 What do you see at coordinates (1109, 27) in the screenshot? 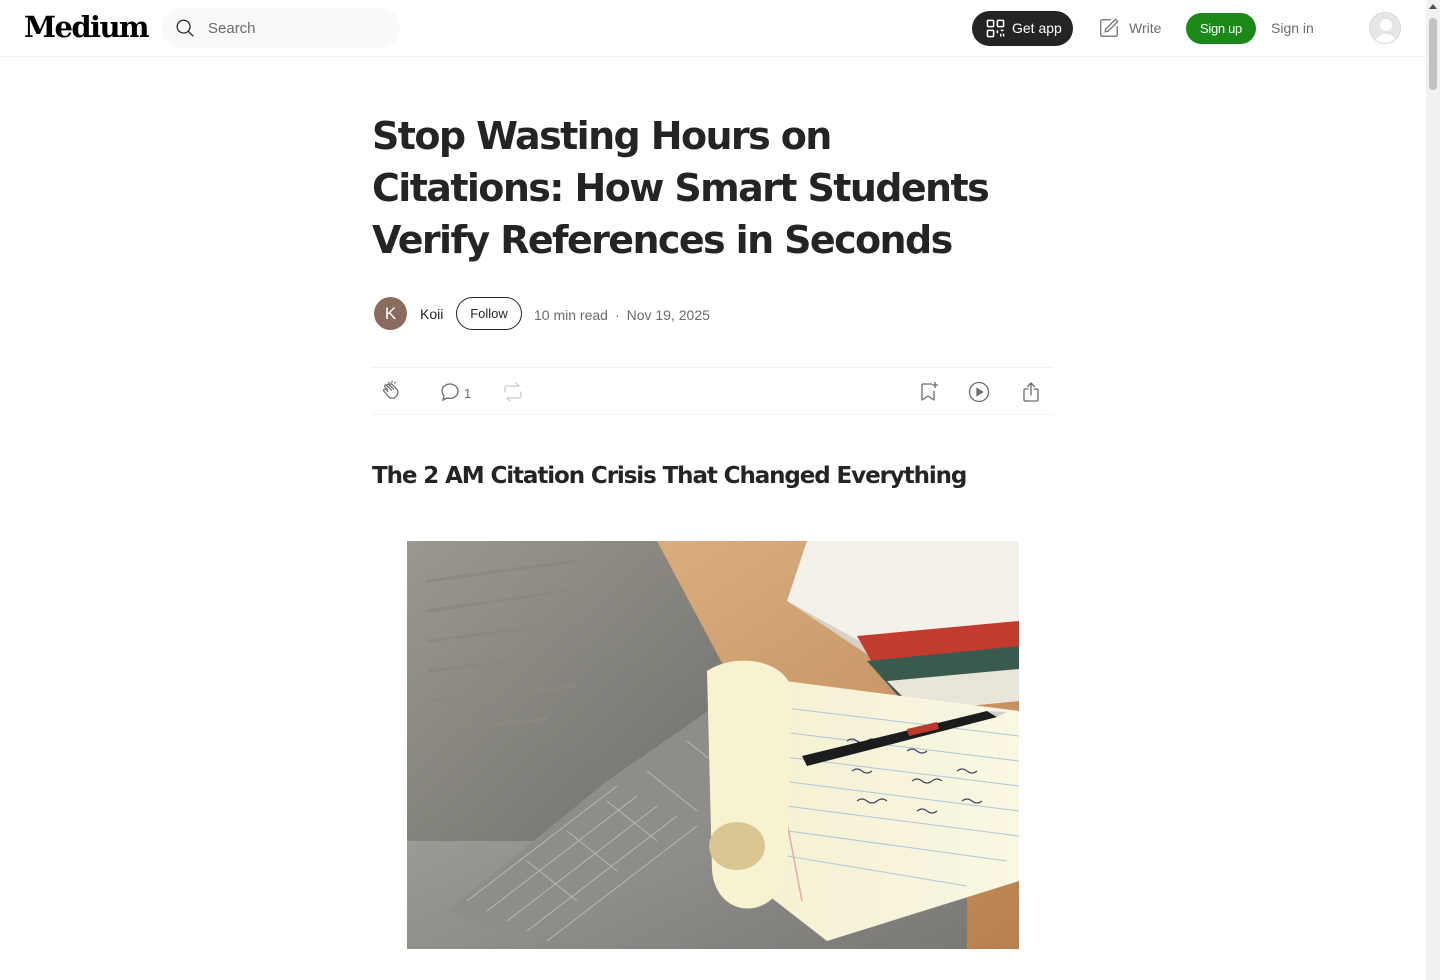
I see `write-icon` at bounding box center [1109, 27].